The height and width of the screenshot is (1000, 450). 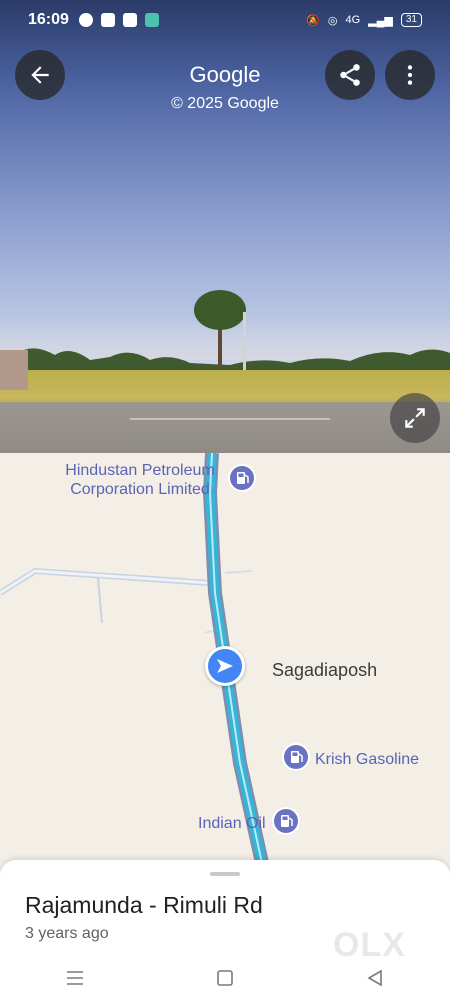 I want to click on location-status-icon: ◎, so click(x=332, y=20).